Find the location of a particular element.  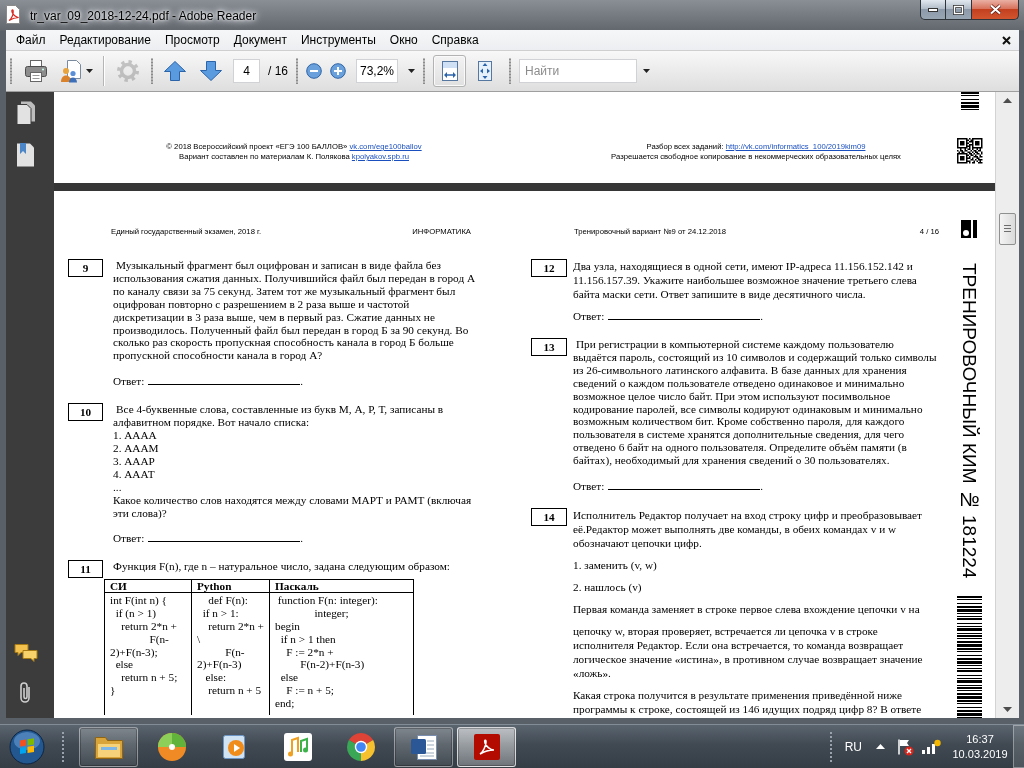

printer-icon is located at coordinates (36, 71).